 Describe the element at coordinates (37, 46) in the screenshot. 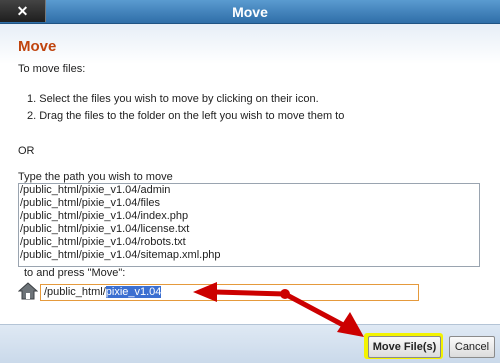

I see `dialog-heading: Move` at that location.